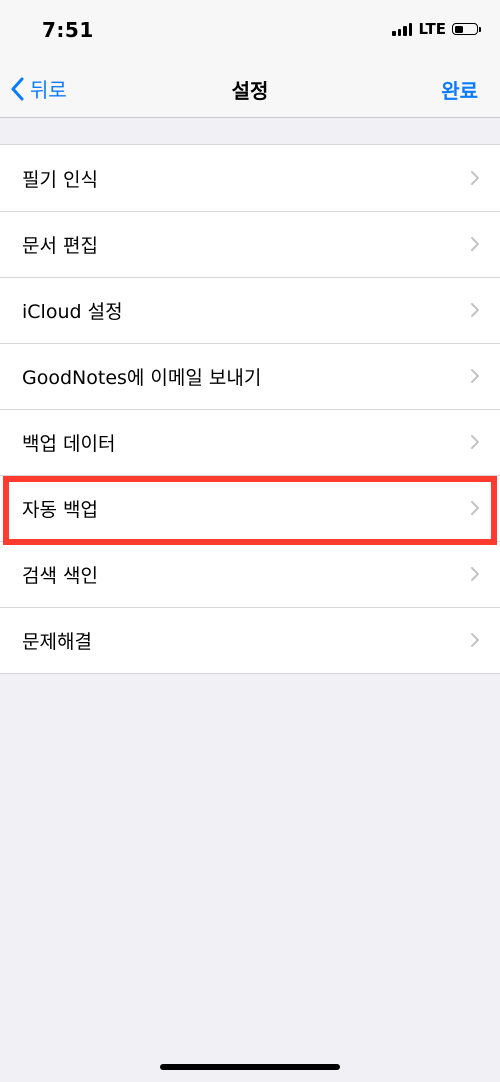 Image resolution: width=500 pixels, height=1082 pixels. I want to click on settings-item-backup-data: 백업 데이터, so click(250, 442).